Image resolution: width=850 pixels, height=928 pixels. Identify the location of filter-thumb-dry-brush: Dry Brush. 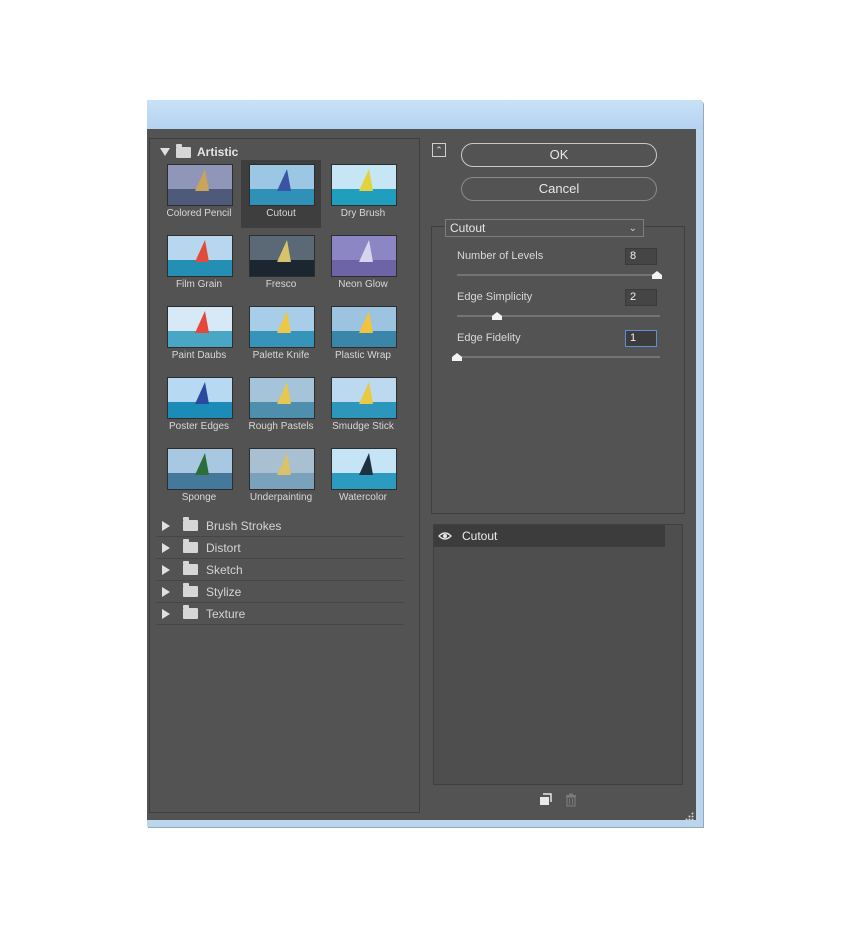
(363, 194).